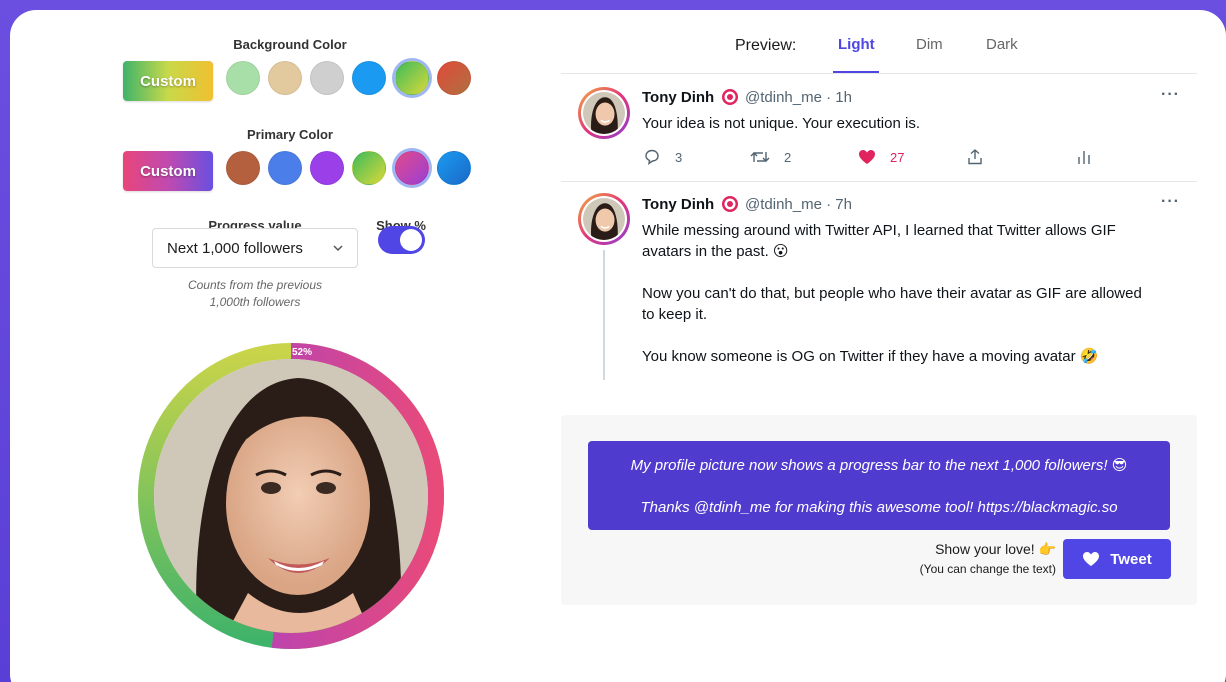 Image resolution: width=1226 pixels, height=682 pixels. Describe the element at coordinates (412, 78) in the screenshot. I see `background-swatch-green-yellow` at that location.